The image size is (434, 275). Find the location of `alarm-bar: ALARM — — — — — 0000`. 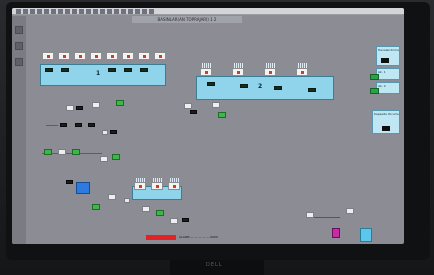

alarm-bar: ALARM — — — — — 0000 is located at coordinates (211, 237).